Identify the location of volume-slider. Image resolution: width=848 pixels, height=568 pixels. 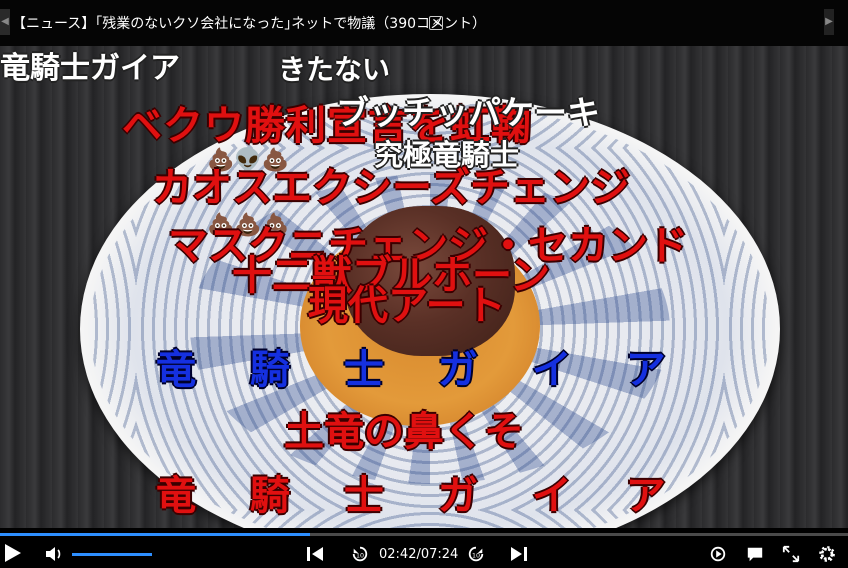
(112, 554).